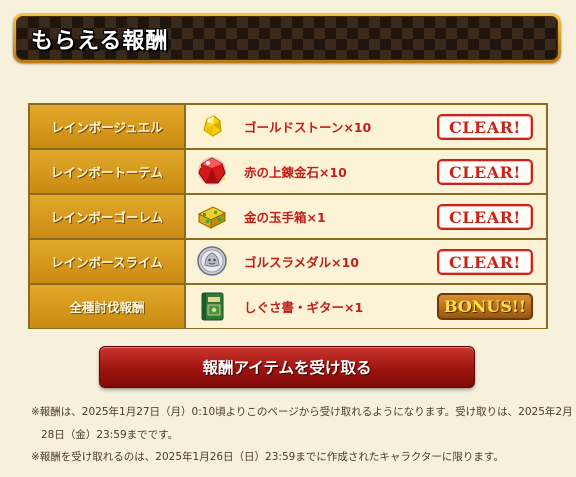  What do you see at coordinates (212, 306) in the screenshot?
I see `gesture-book-icon` at bounding box center [212, 306].